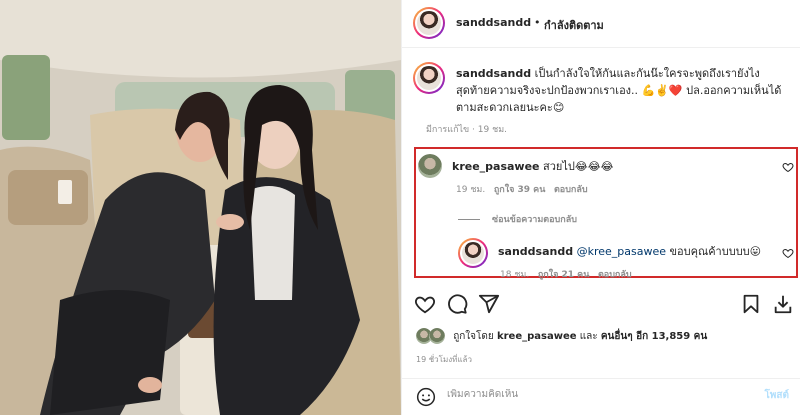 Image resolution: width=800 pixels, height=415 pixels. I want to click on caption-author-avatar, so click(429, 78).